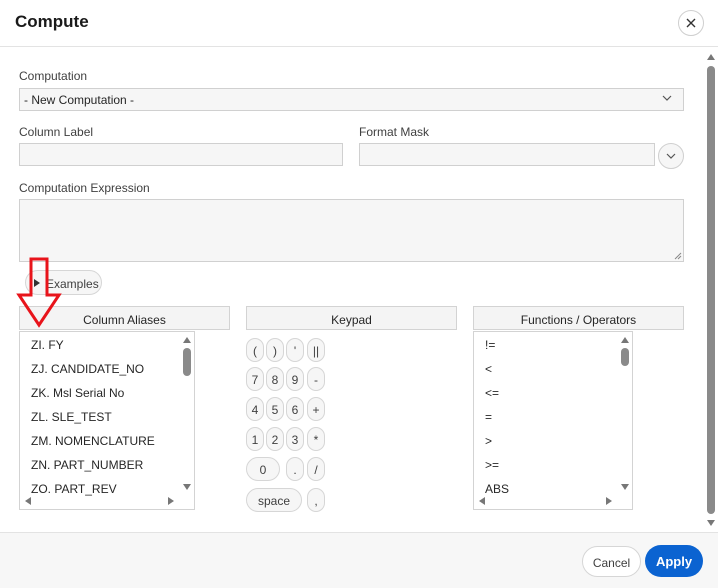 This screenshot has width=718, height=588. What do you see at coordinates (93, 441) in the screenshot?
I see `list-item: ZM. NOMENCLATURE` at bounding box center [93, 441].